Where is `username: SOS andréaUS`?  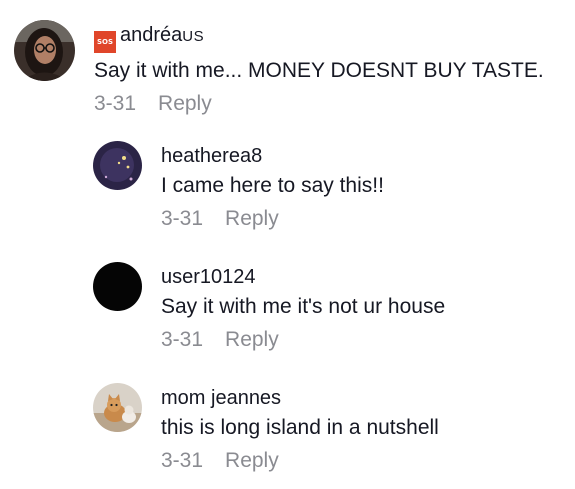
username: SOS andréaUS is located at coordinates (319, 38).